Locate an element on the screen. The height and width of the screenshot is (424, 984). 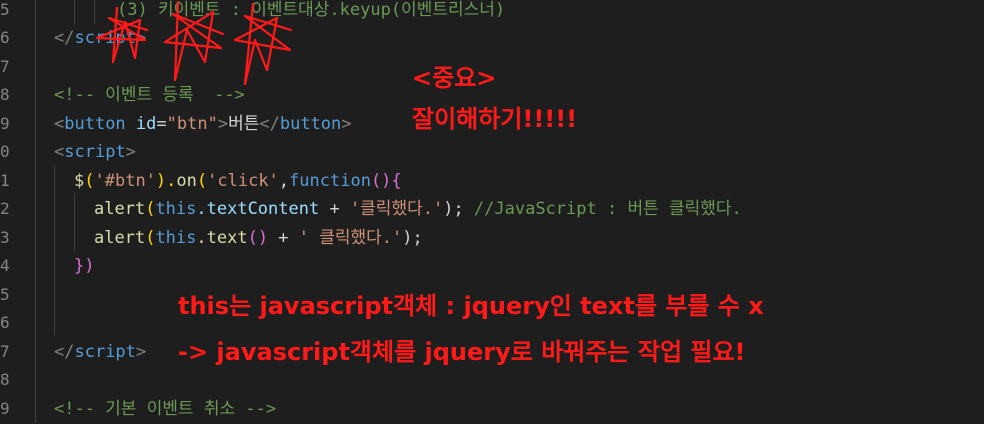
element-text: 버튼 is located at coordinates (244, 124).